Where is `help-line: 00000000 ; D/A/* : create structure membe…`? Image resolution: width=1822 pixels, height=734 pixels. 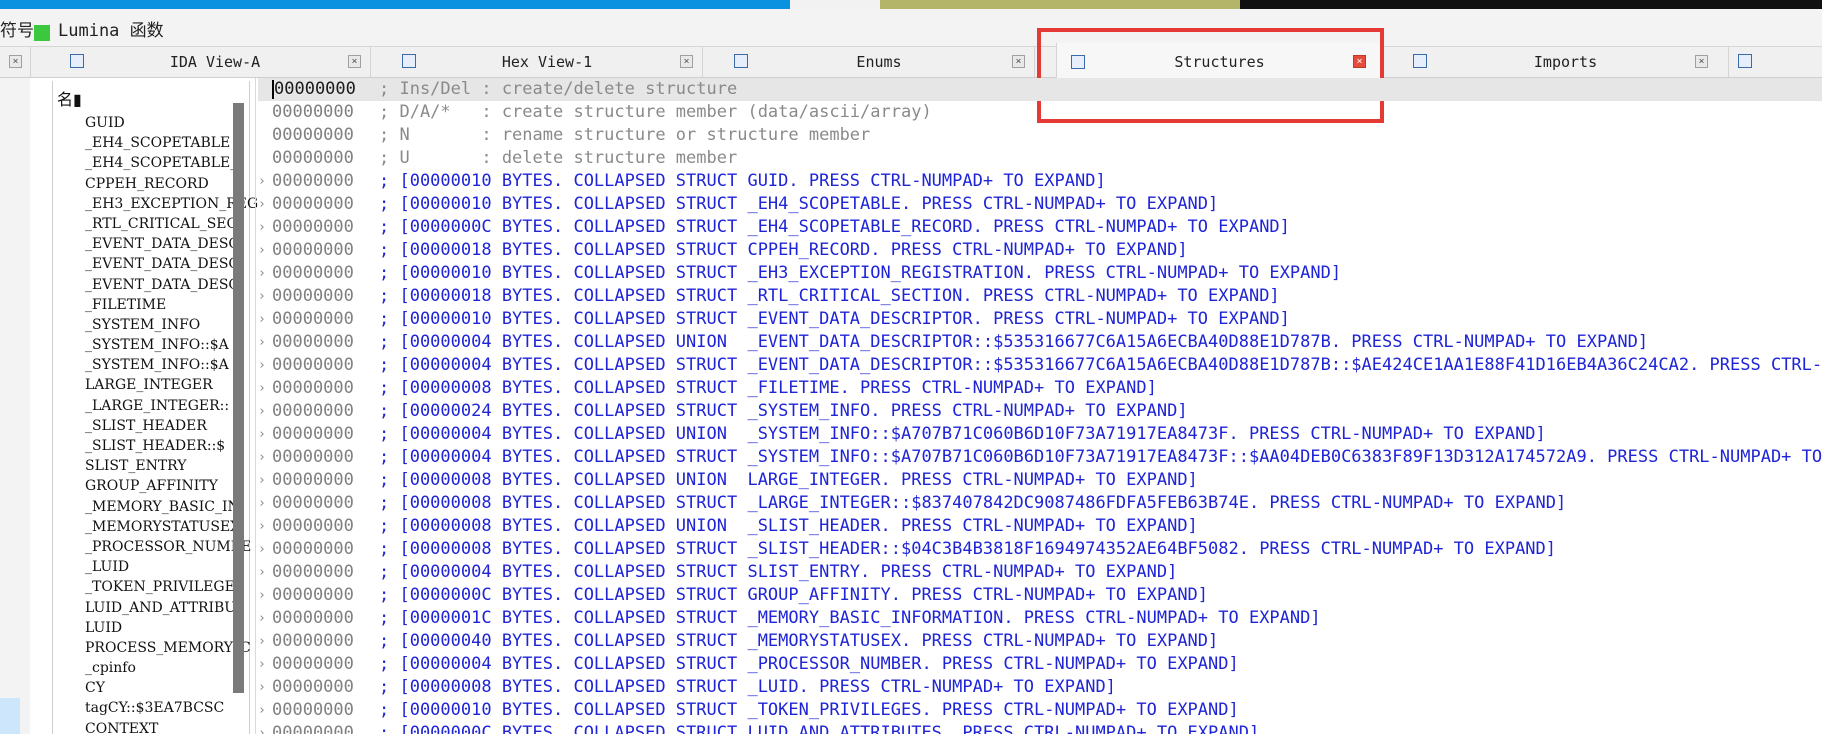 help-line: 00000000 ; D/A/* : create structure membe… is located at coordinates (1040, 112).